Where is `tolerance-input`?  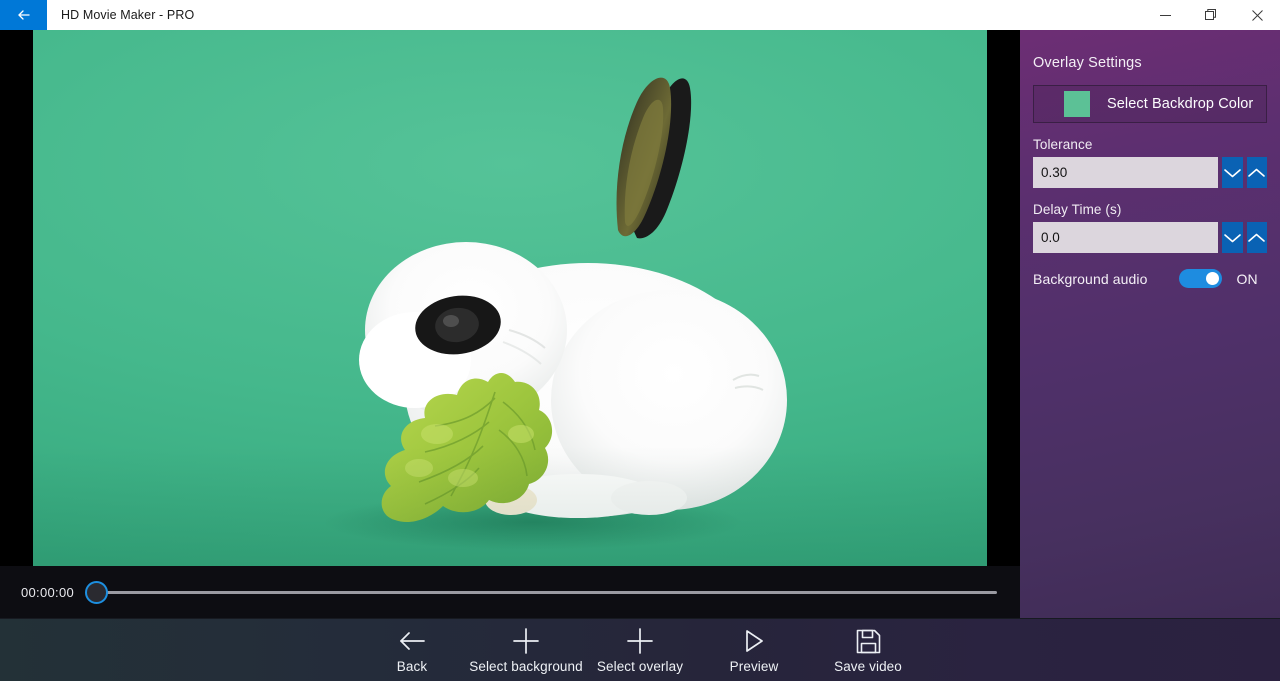 tolerance-input is located at coordinates (1125, 172).